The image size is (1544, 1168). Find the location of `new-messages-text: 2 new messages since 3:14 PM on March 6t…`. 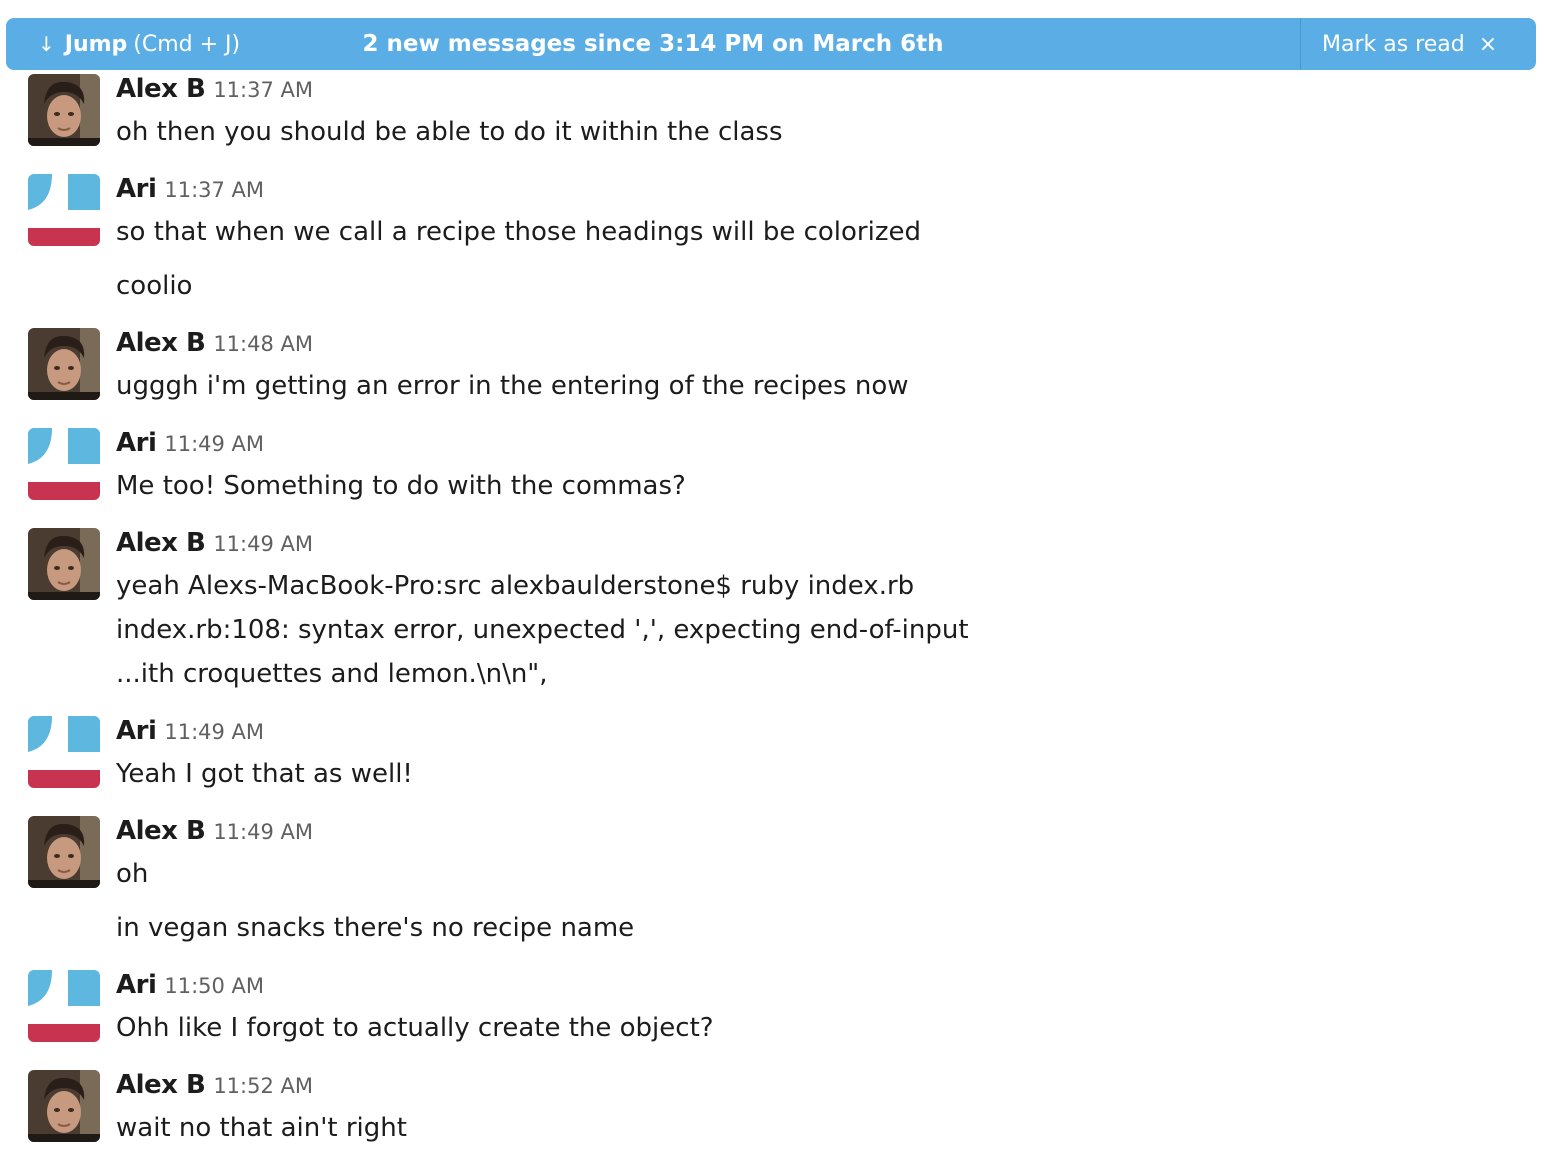

new-messages-text: 2 new messages since 3:14 PM on March 6t… is located at coordinates (653, 44).